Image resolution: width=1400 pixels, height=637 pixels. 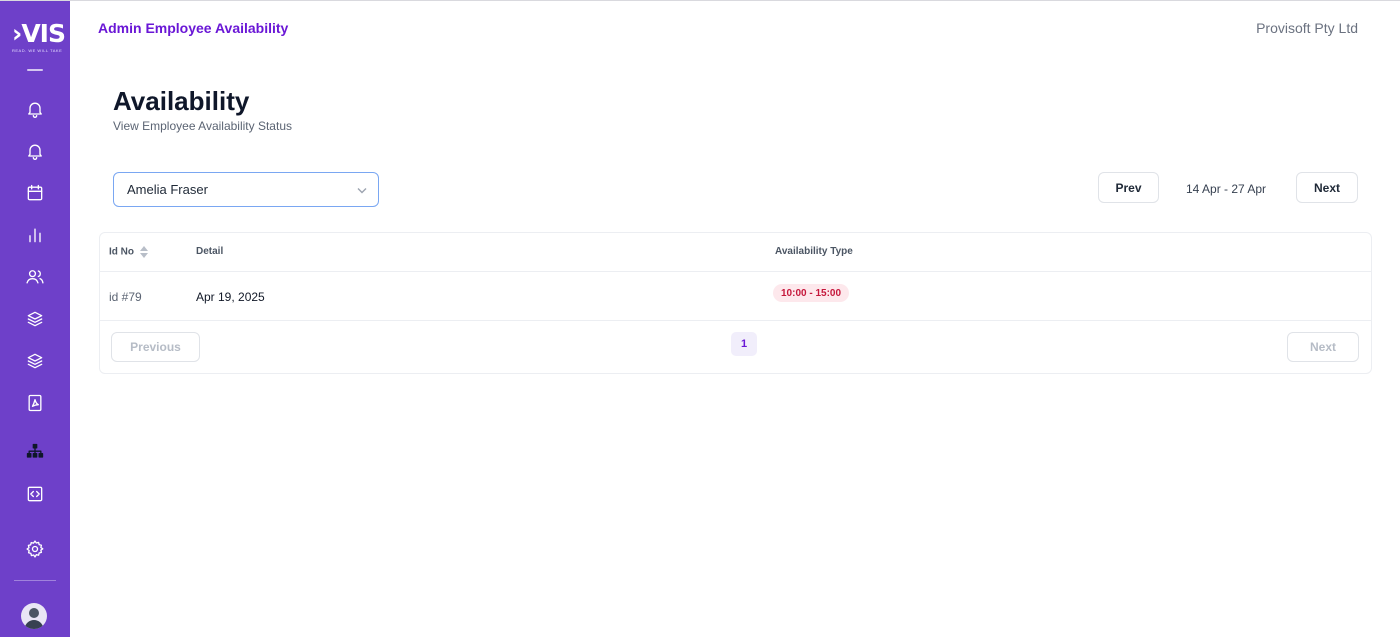 I want to click on code-icon, so click(x=35, y=494).